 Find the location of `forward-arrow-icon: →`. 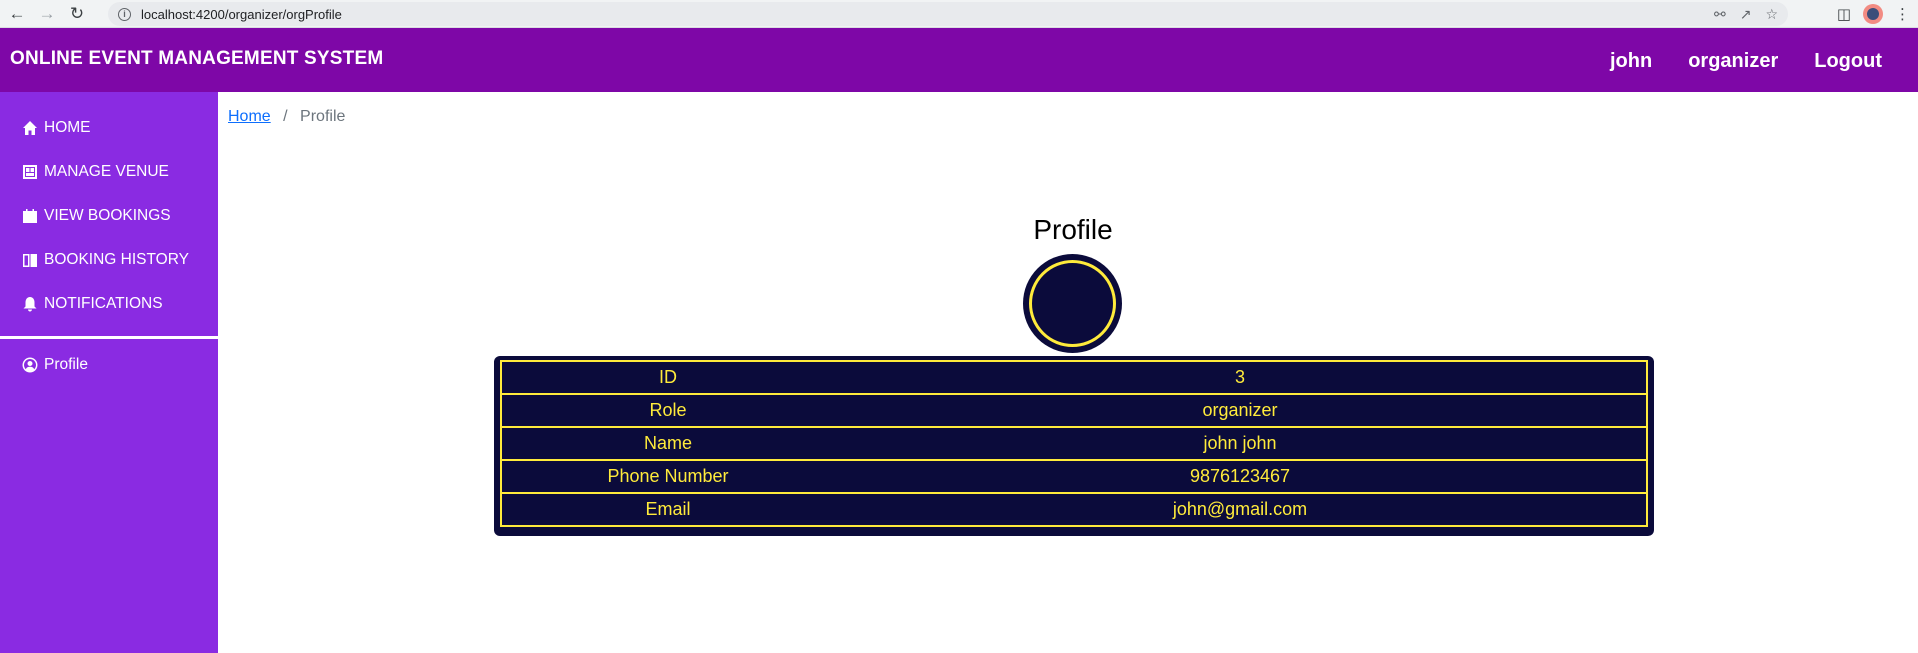

forward-arrow-icon: → is located at coordinates (47, 14).